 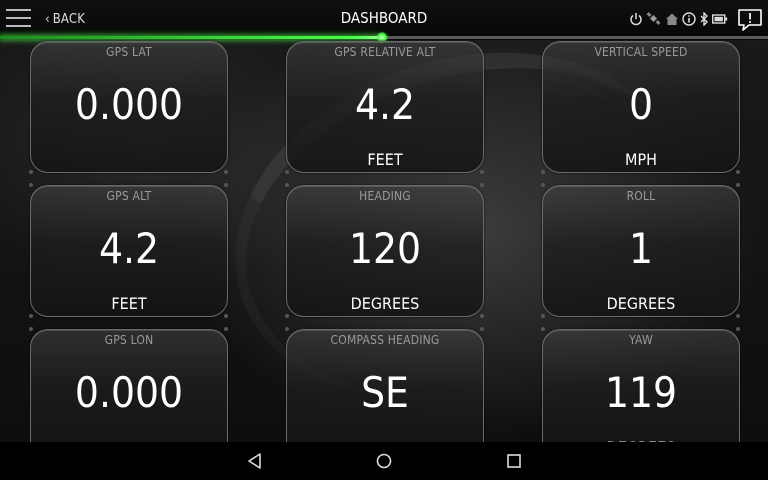 What do you see at coordinates (704, 19) in the screenshot?
I see `bluetooth-icon` at bounding box center [704, 19].